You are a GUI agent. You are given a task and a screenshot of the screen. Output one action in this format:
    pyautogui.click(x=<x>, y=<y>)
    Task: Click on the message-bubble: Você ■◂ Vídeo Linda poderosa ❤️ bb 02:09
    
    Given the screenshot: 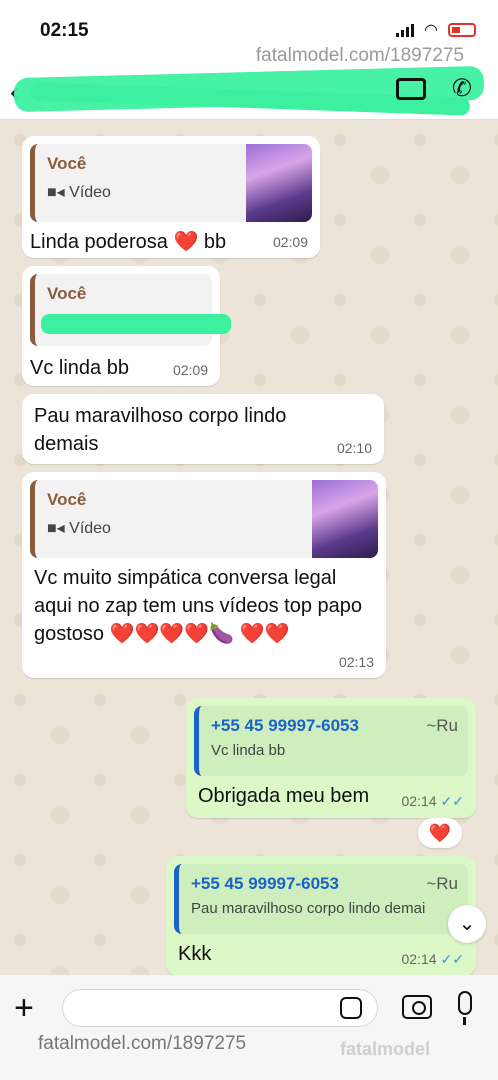 What is the action you would take?
    pyautogui.click(x=171, y=197)
    